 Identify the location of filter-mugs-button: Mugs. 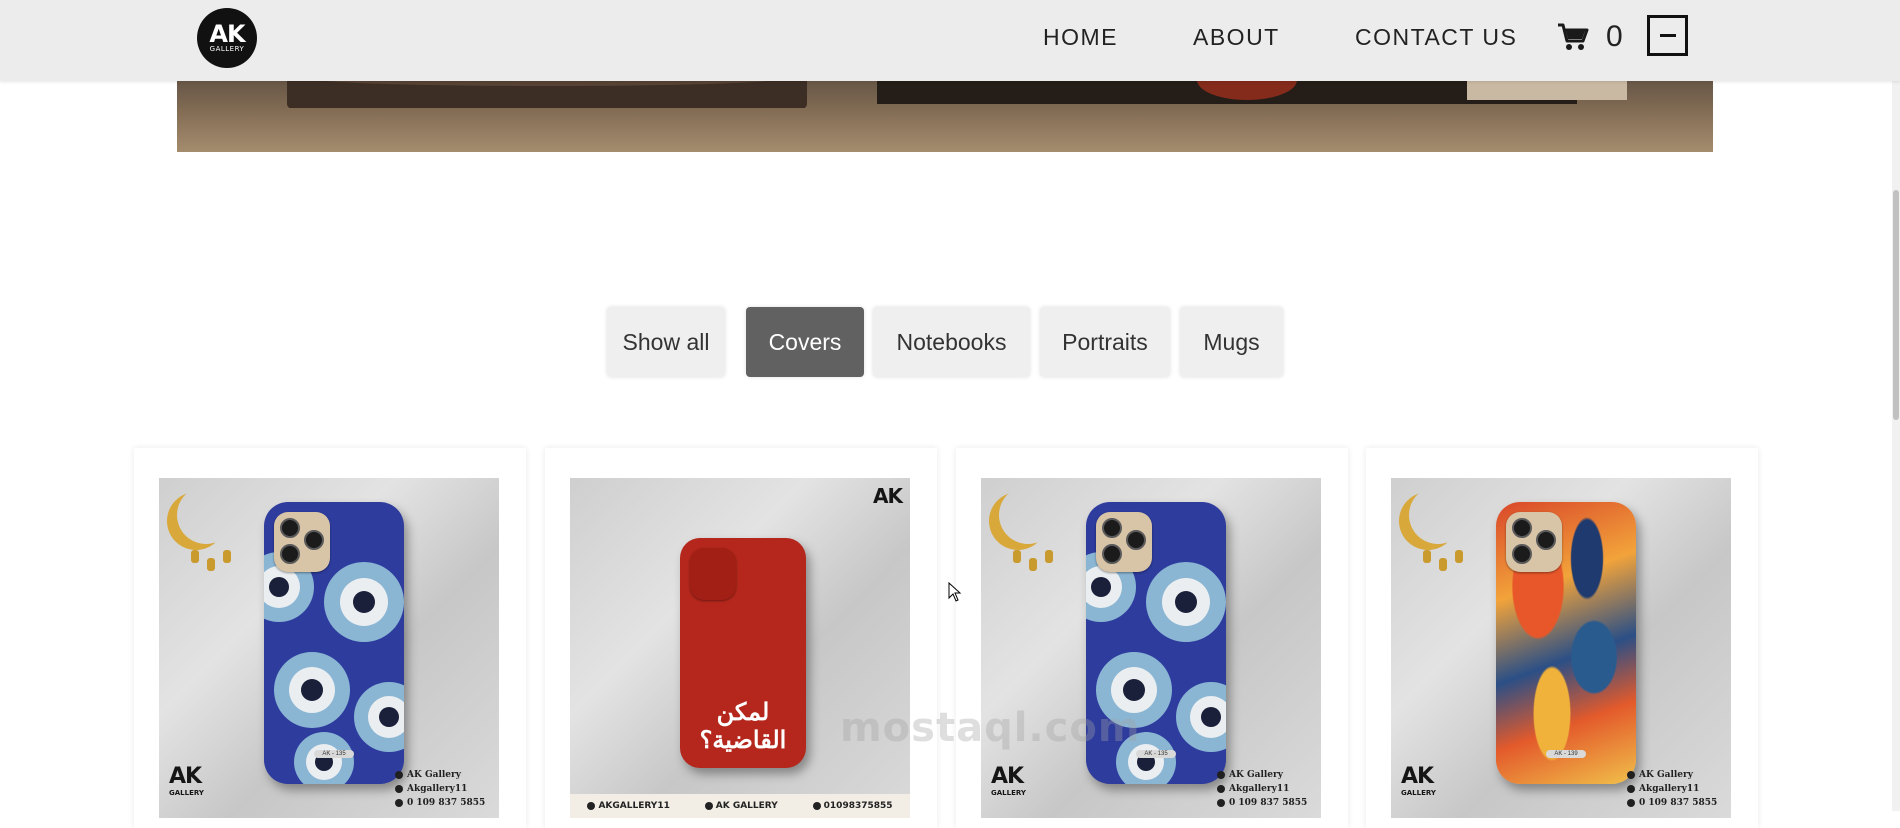
(1231, 342).